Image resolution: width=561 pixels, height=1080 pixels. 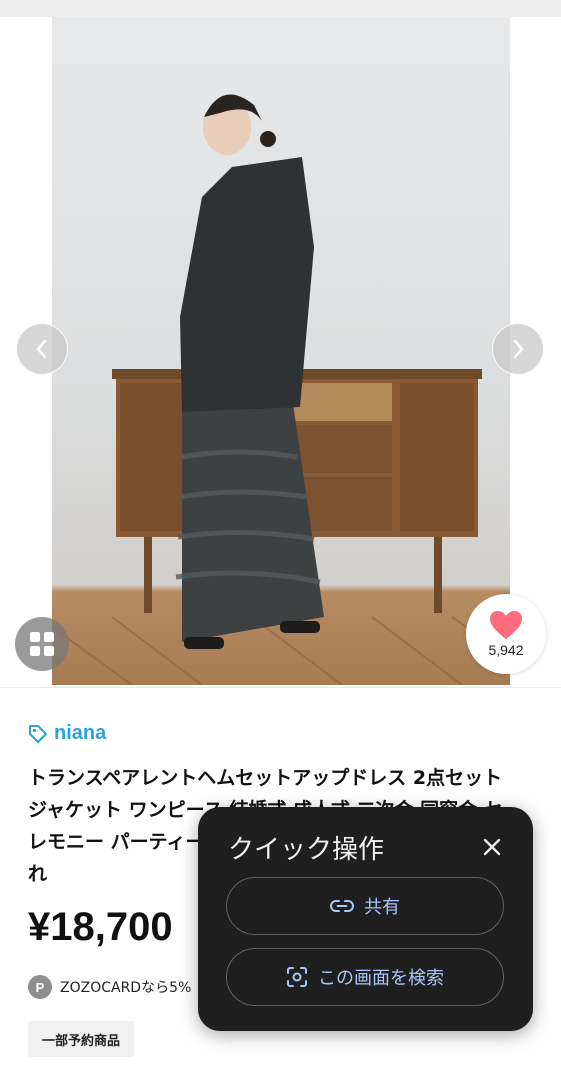 I want to click on product-price: ¥18,700, so click(x=100, y=927).